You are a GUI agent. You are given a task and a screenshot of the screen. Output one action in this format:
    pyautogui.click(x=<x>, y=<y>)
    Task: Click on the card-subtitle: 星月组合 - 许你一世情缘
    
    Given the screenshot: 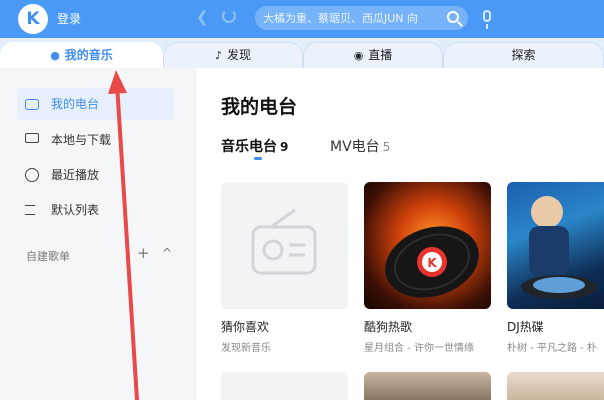 What is the action you would take?
    pyautogui.click(x=419, y=348)
    